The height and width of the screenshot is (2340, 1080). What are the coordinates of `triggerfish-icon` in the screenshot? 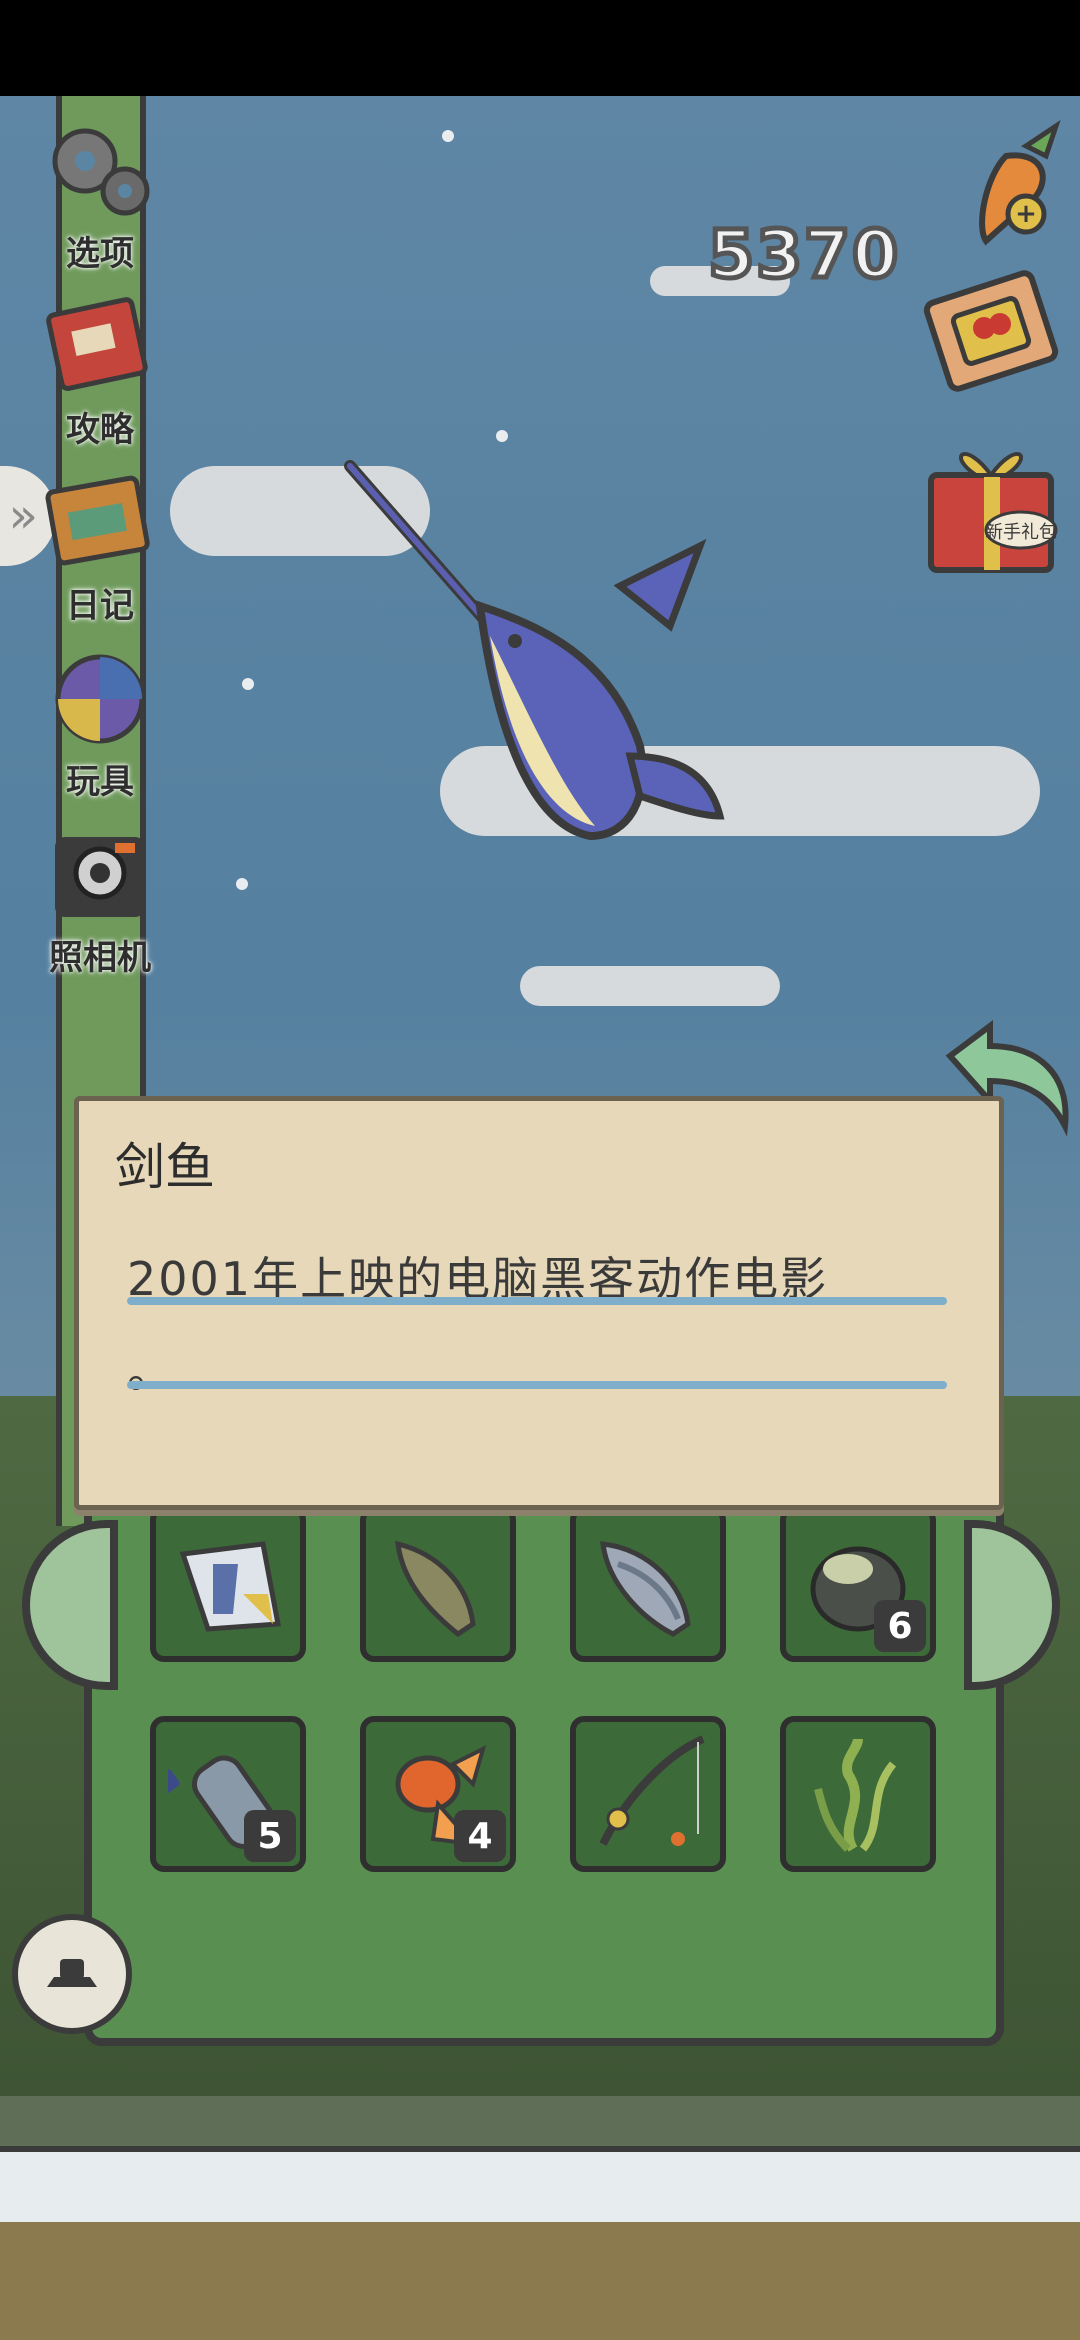 It's located at (230, 1586).